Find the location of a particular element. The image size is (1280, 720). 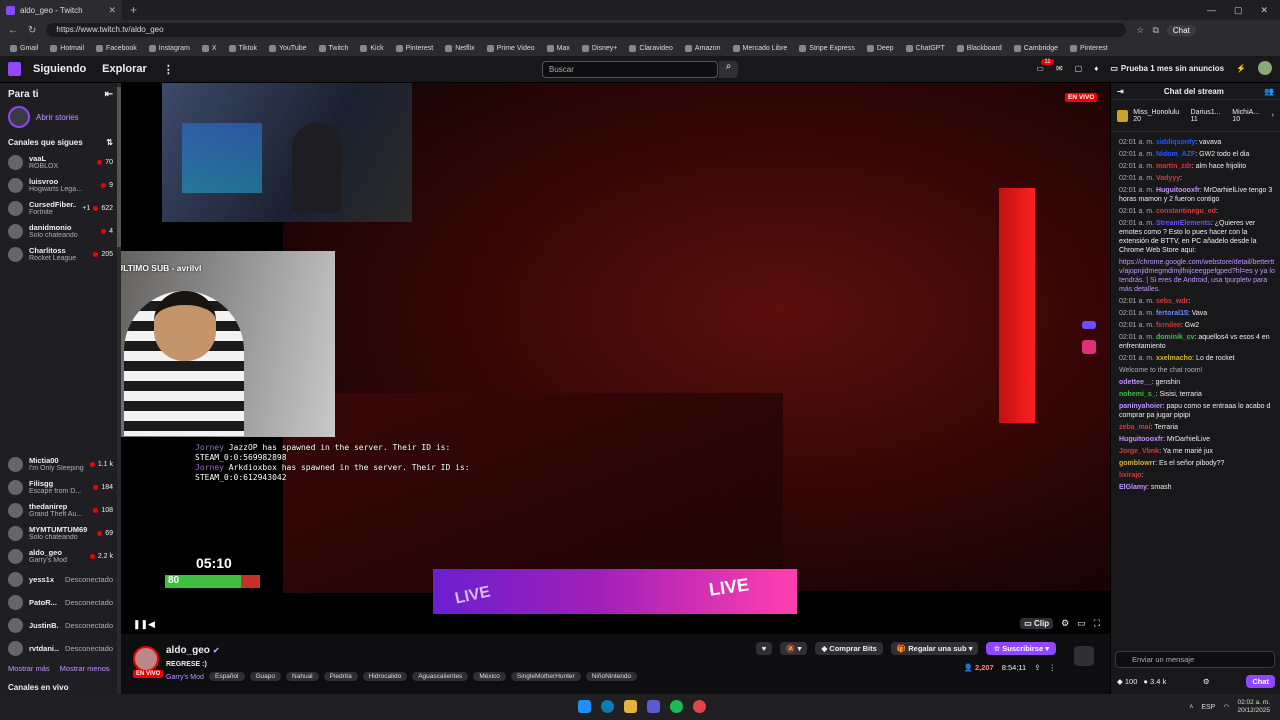

sort-icon: ⇅ is located at coordinates (109, 142).